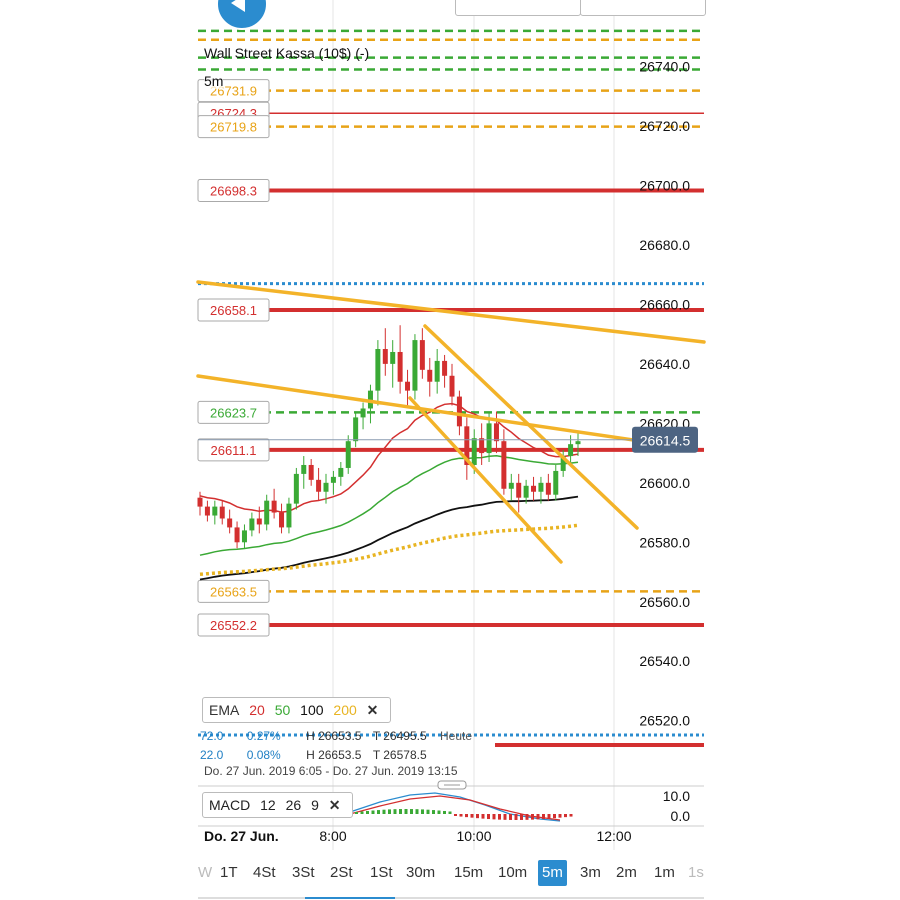  Describe the element at coordinates (312, 710) in the screenshot. I see `ema-period-100: 100` at that location.